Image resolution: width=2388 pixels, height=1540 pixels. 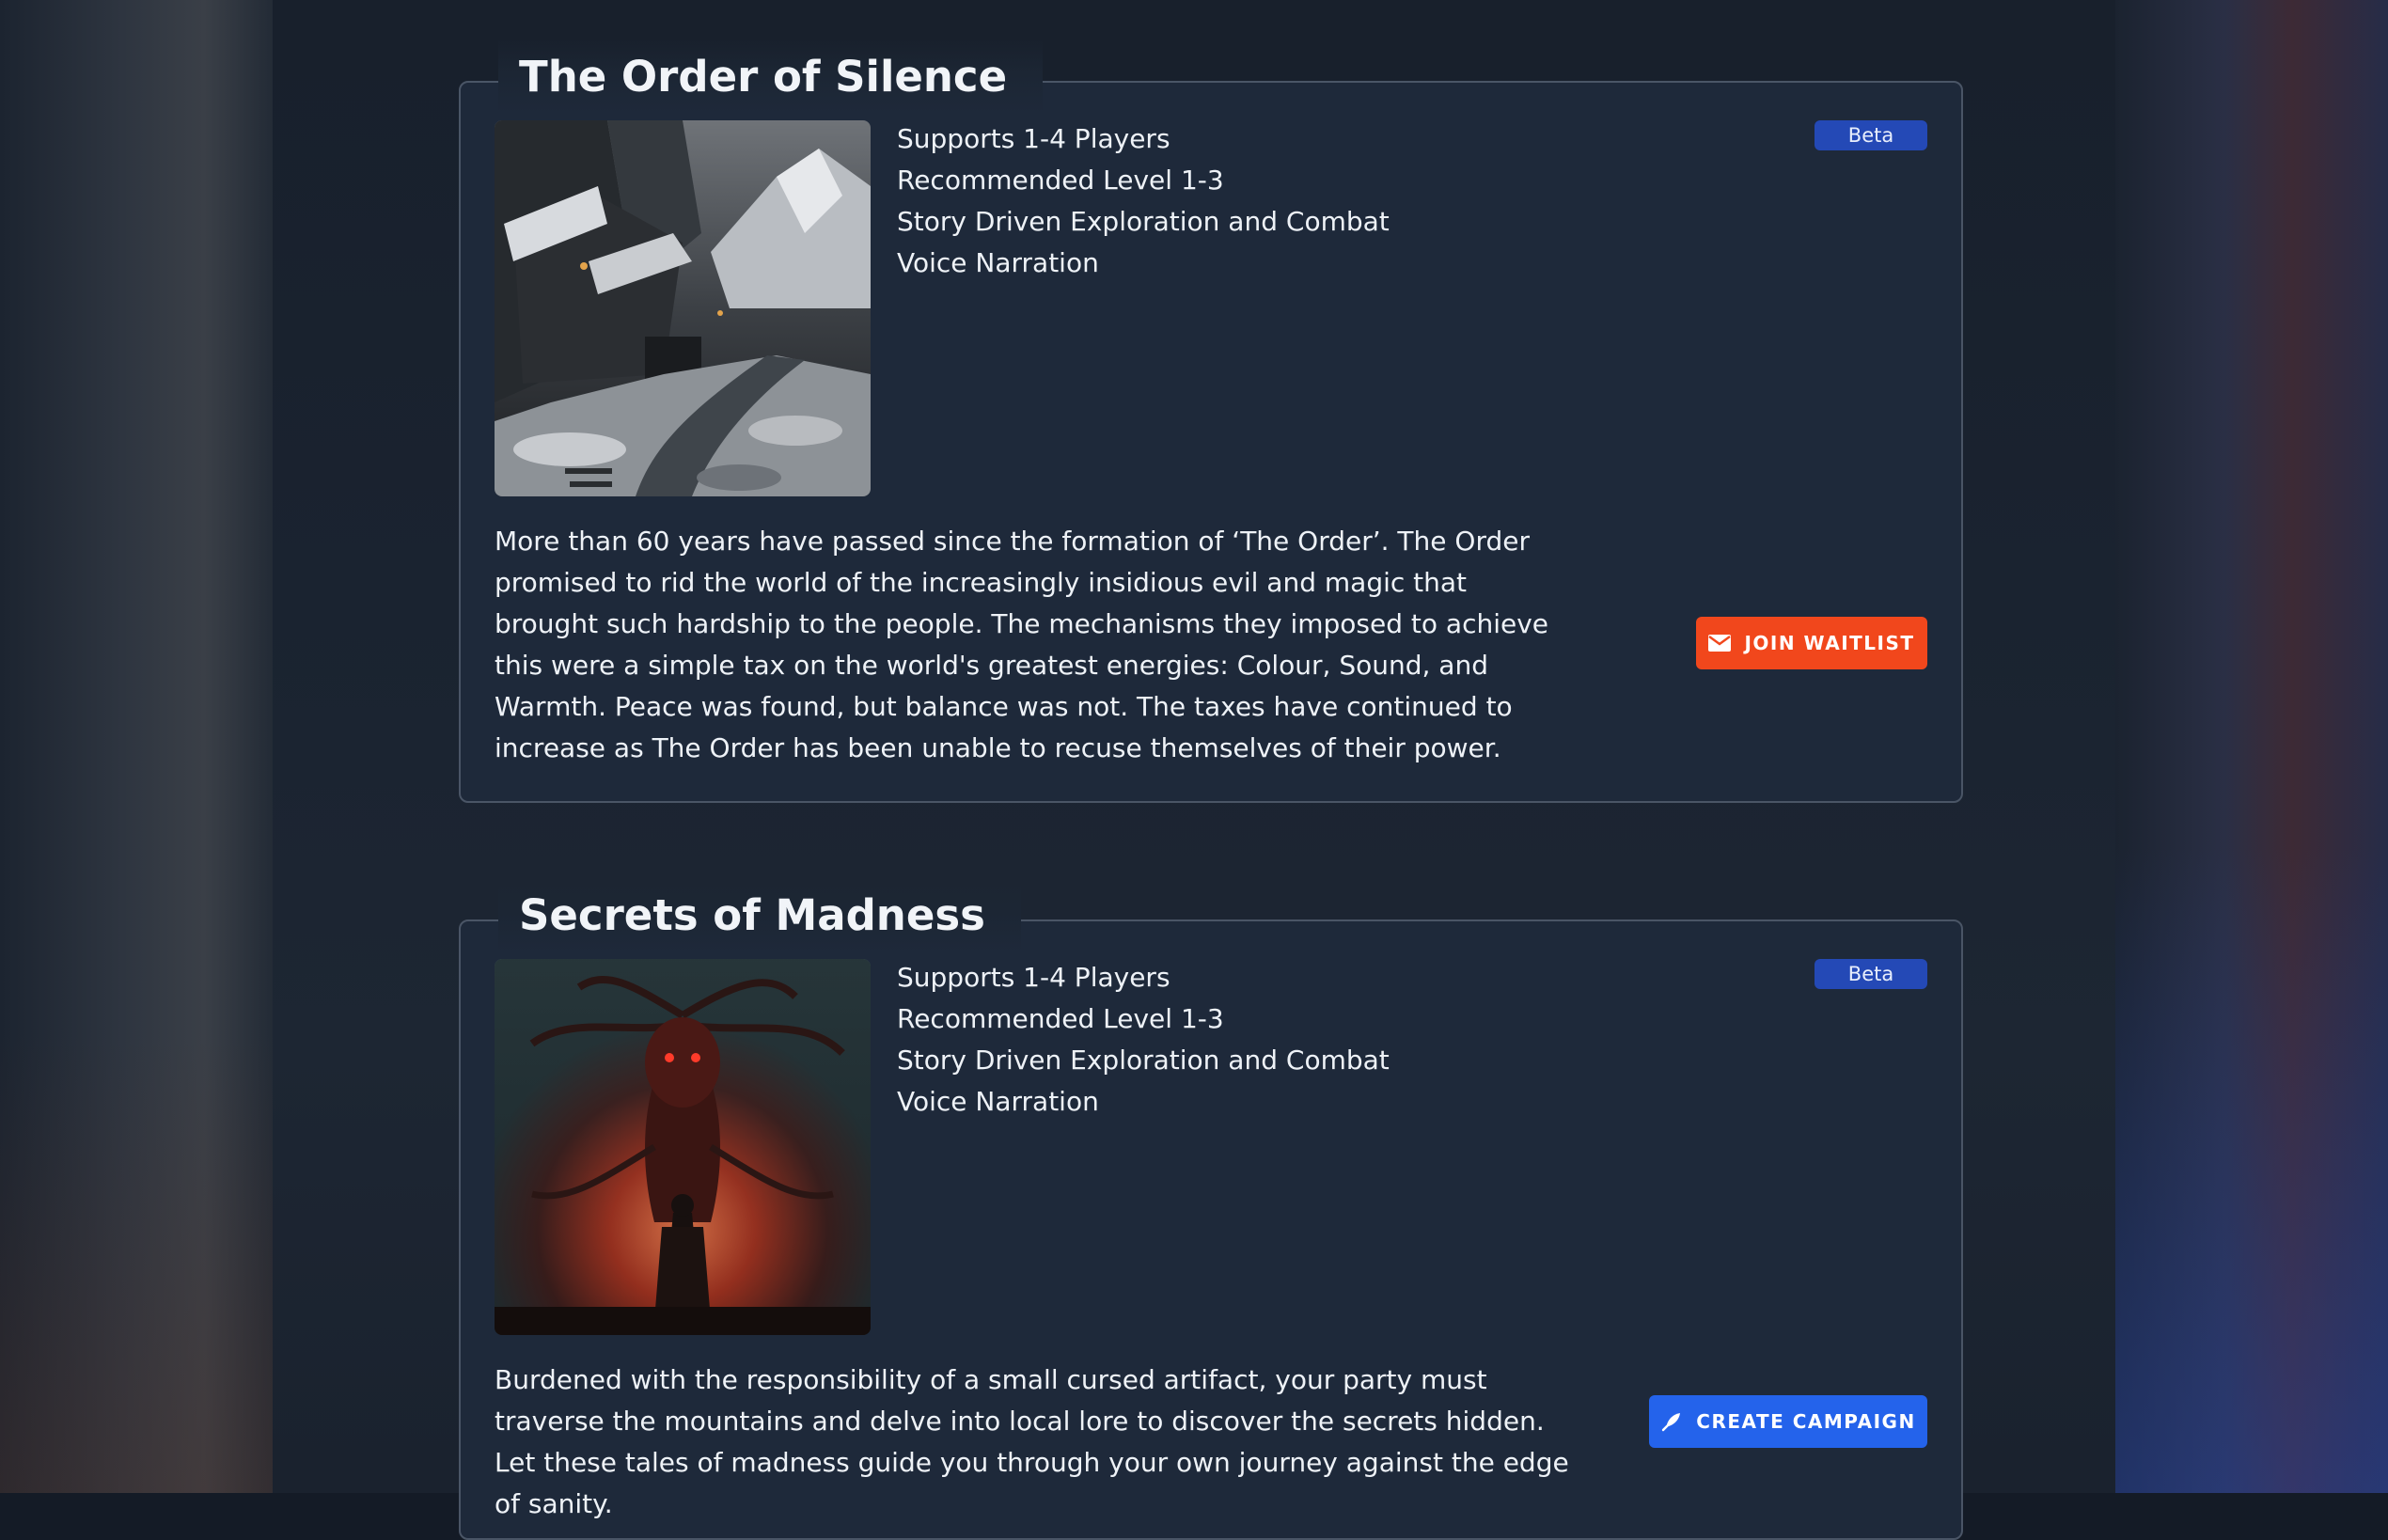 I want to click on background-left-panel, so click(x=136, y=747).